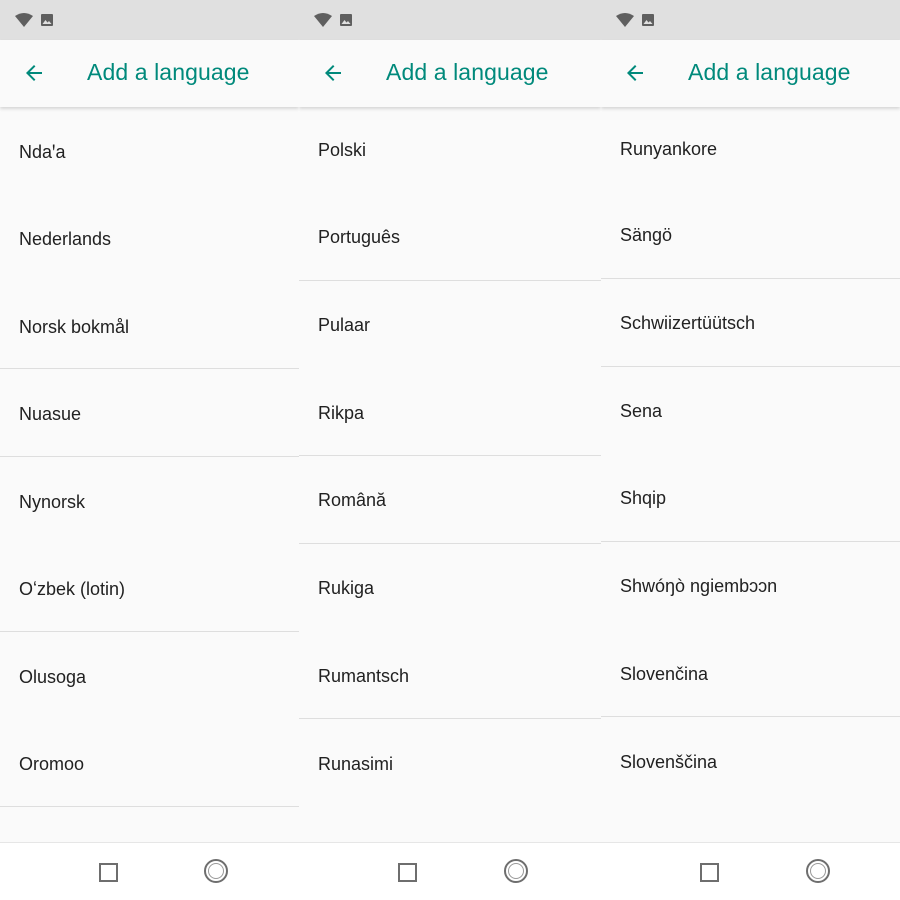 The height and width of the screenshot is (900, 900). What do you see at coordinates (699, 586) in the screenshot?
I see `language-label: Shwóŋò ngiembɔɔn` at bounding box center [699, 586].